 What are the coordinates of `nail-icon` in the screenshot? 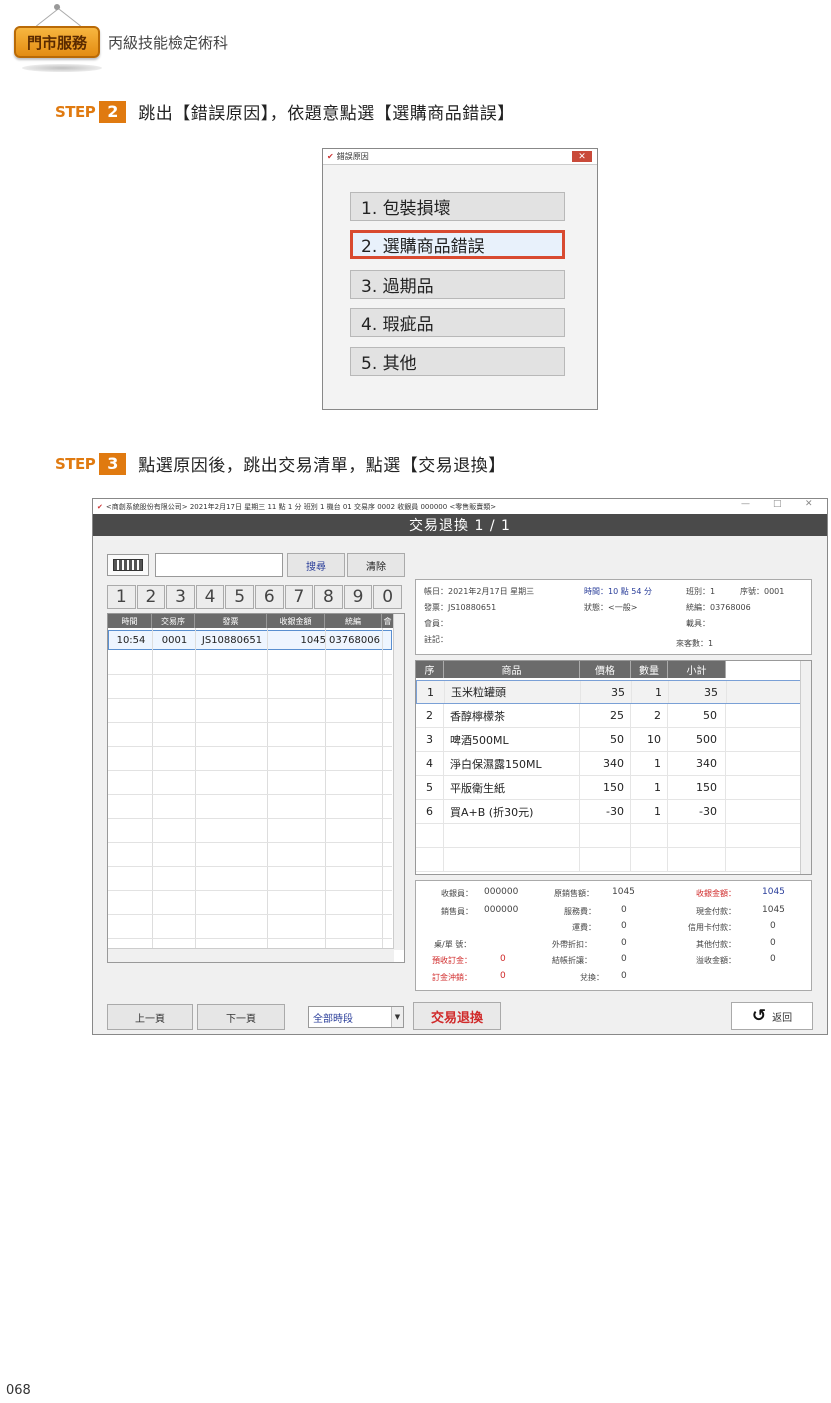 It's located at (57, 7).